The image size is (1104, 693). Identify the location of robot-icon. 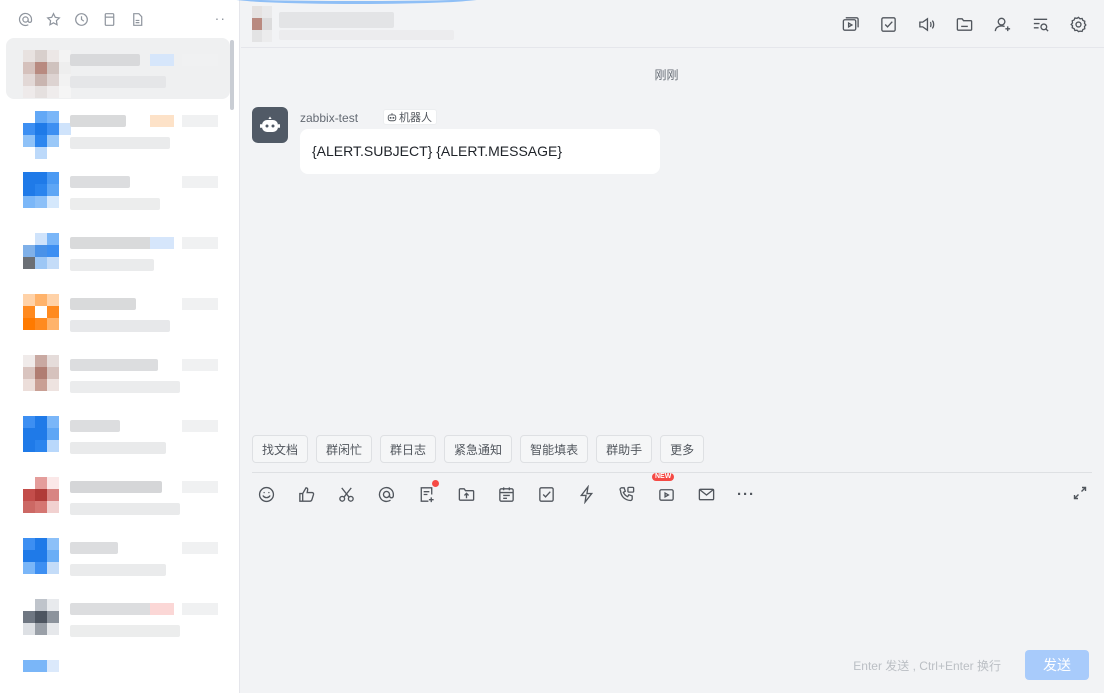
(270, 124).